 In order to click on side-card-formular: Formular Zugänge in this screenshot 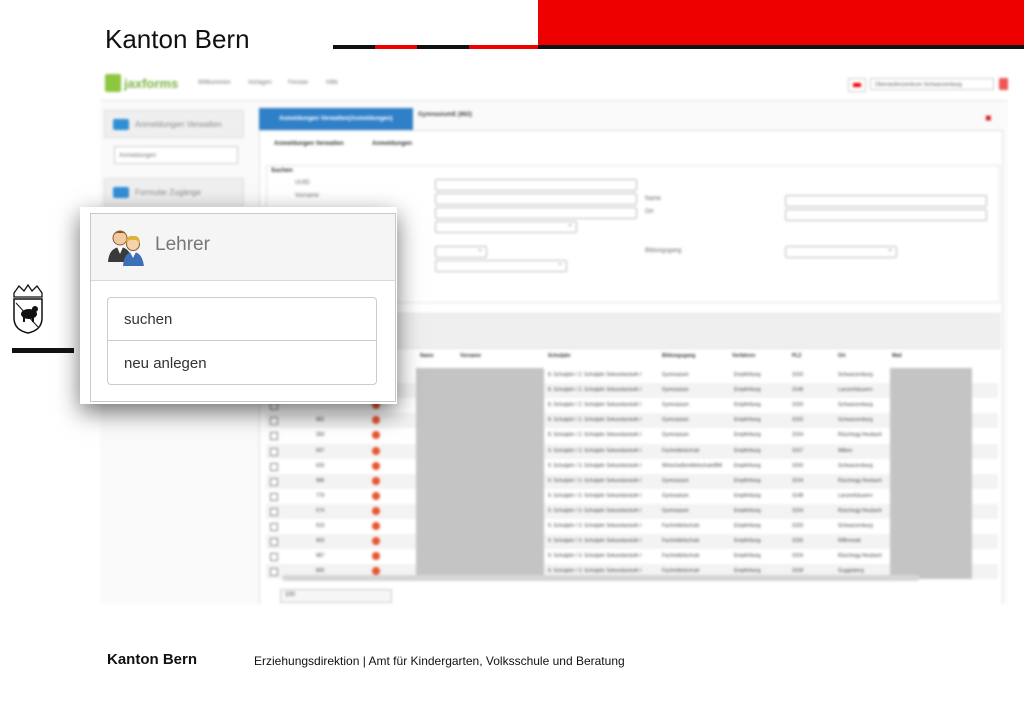, I will do `click(174, 192)`.